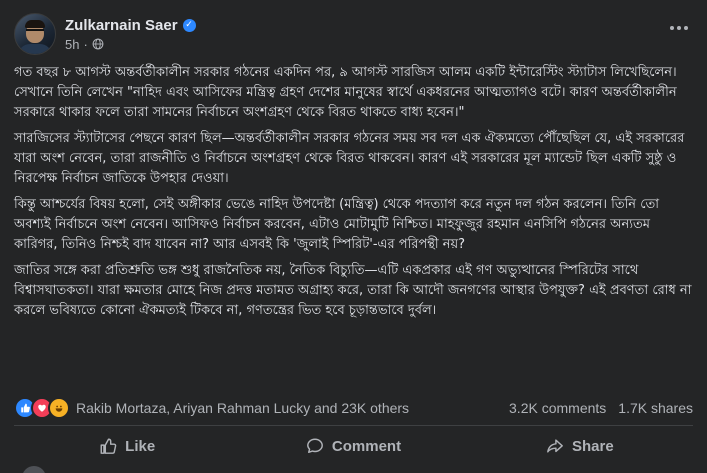 The height and width of the screenshot is (473, 707). Describe the element at coordinates (35, 34) in the screenshot. I see `author-avatar` at that location.